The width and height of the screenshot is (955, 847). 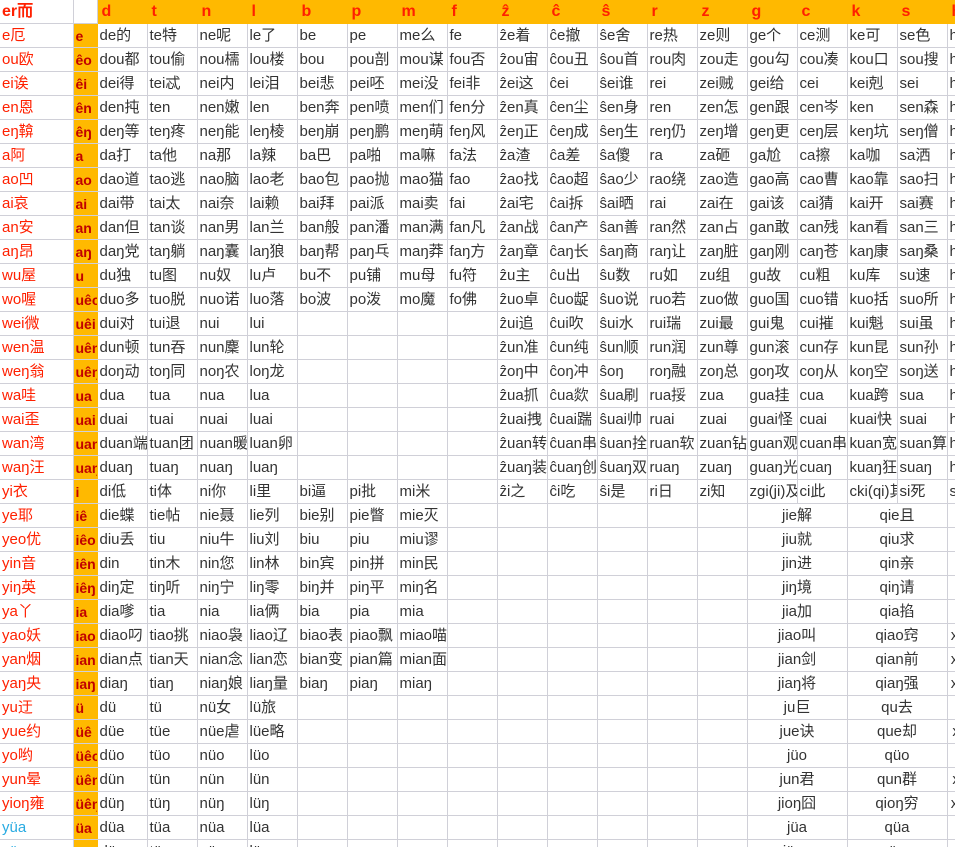 What do you see at coordinates (572, 83) in the screenshot?
I see `syllable-cell: ĉei` at bounding box center [572, 83].